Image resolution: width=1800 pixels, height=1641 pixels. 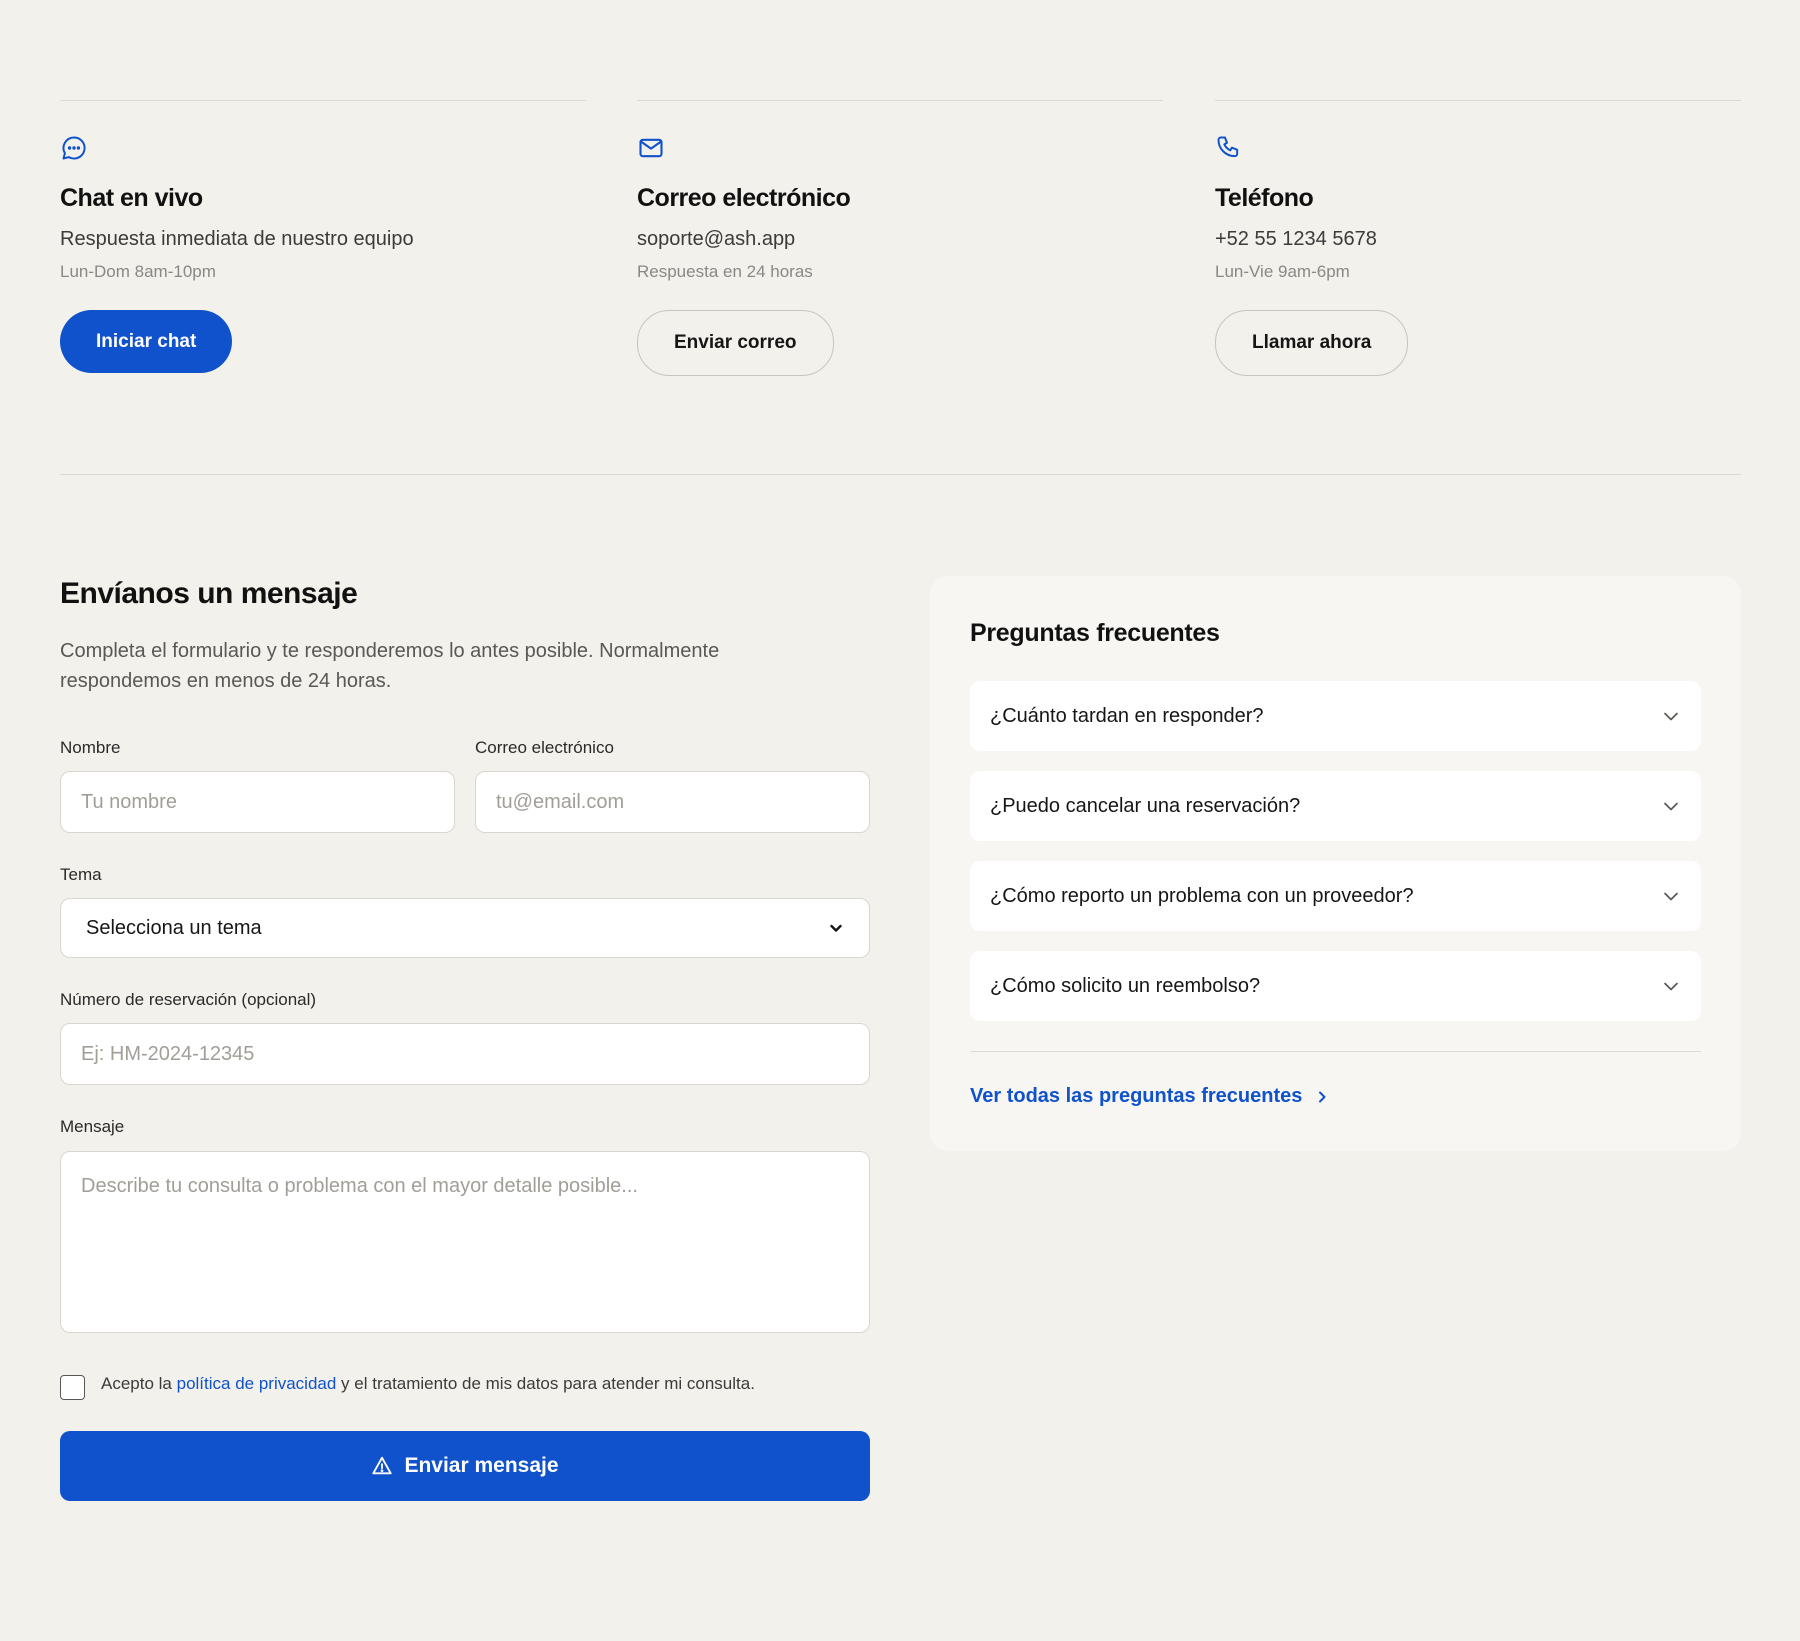 I want to click on topic-select: Selecciona un tema, so click(x=465, y=928).